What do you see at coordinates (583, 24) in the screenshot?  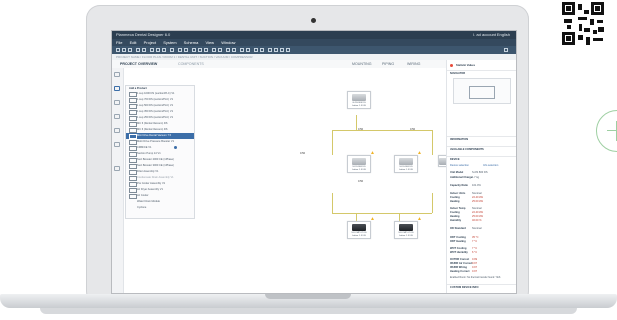 I see `qr-code-icon` at bounding box center [583, 24].